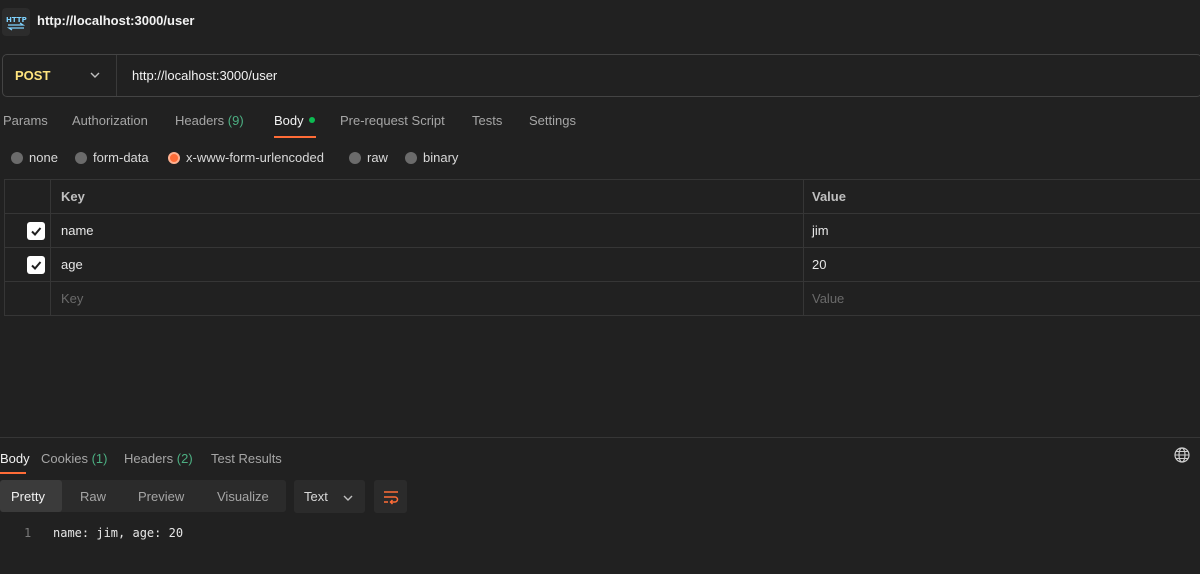 This screenshot has width=1200, height=574. What do you see at coordinates (602, 197) in the screenshot?
I see `table-header-row: Key Value` at bounding box center [602, 197].